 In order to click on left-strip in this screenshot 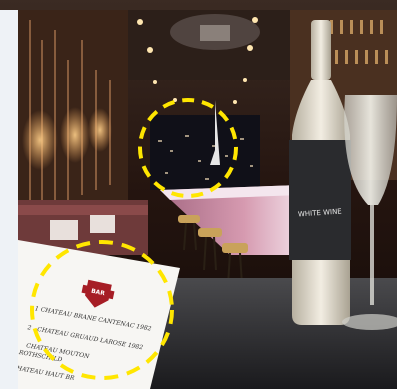, I will do `click(9, 199)`.